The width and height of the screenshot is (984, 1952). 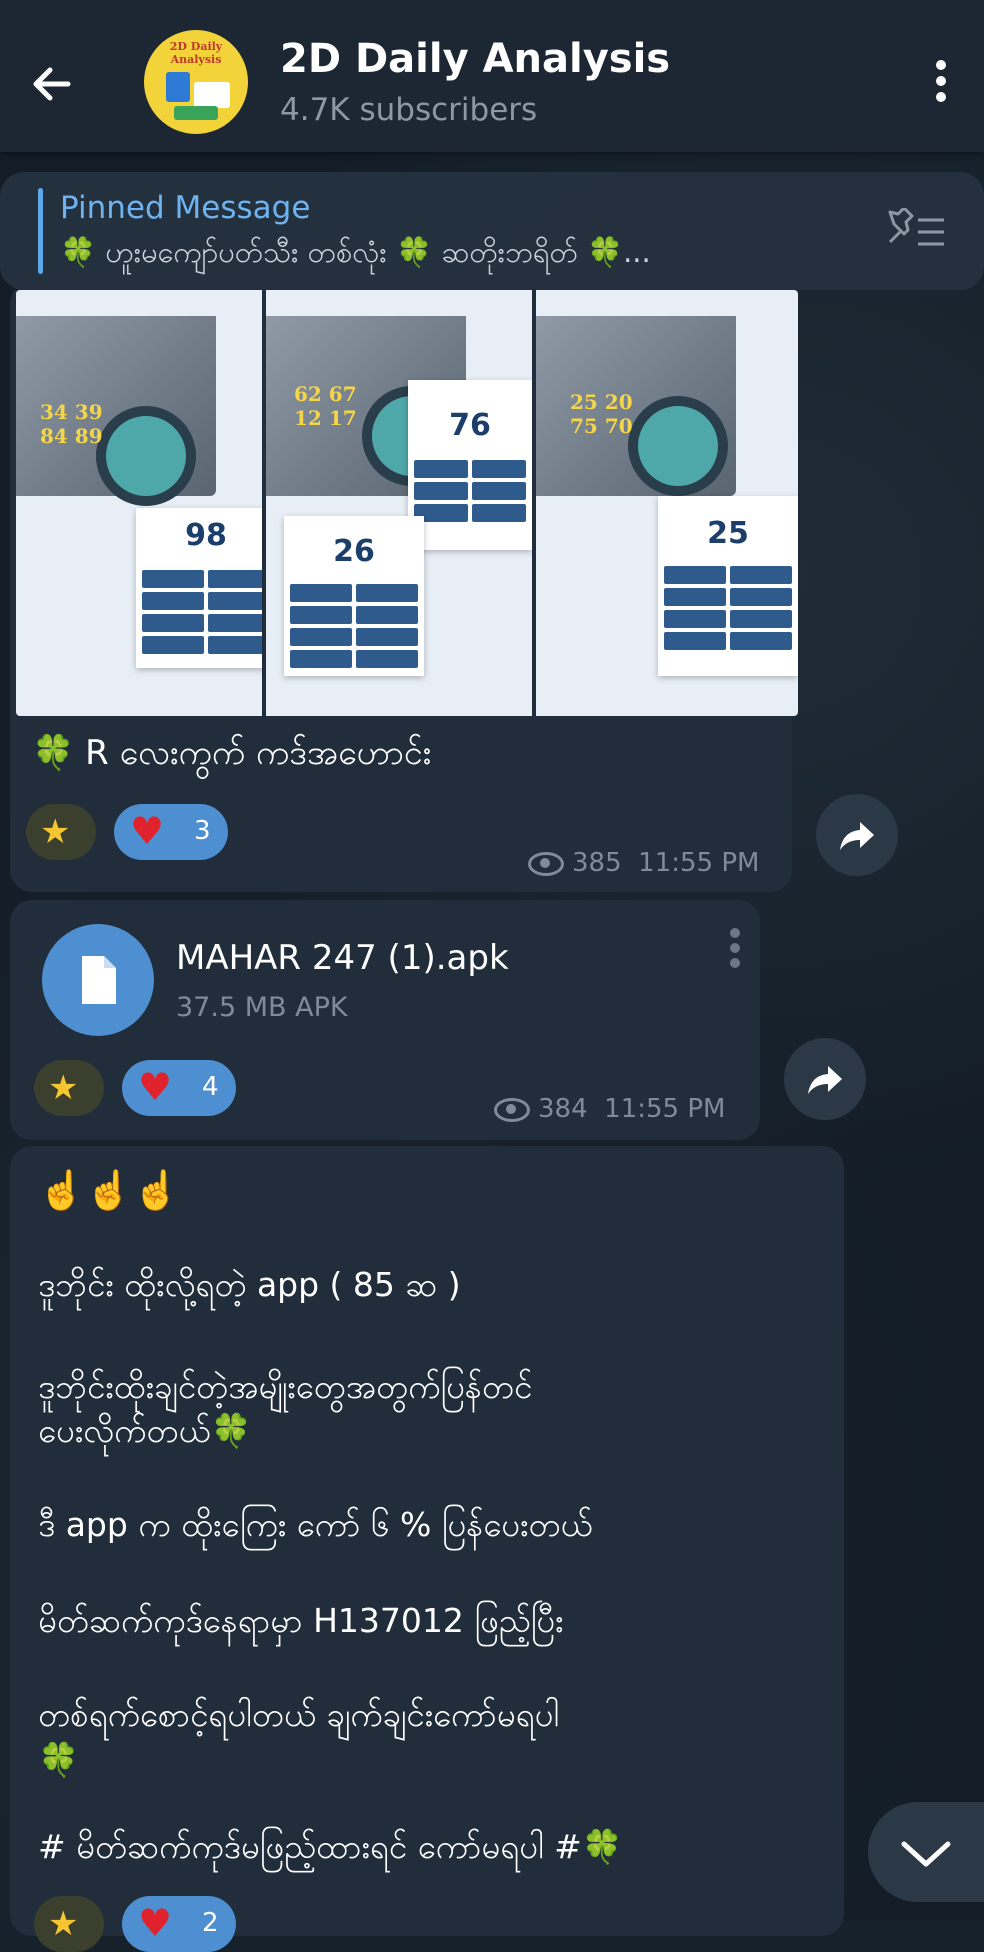 What do you see at coordinates (667, 503) in the screenshot?
I see `photo-3: 25 20 75 70 25` at bounding box center [667, 503].